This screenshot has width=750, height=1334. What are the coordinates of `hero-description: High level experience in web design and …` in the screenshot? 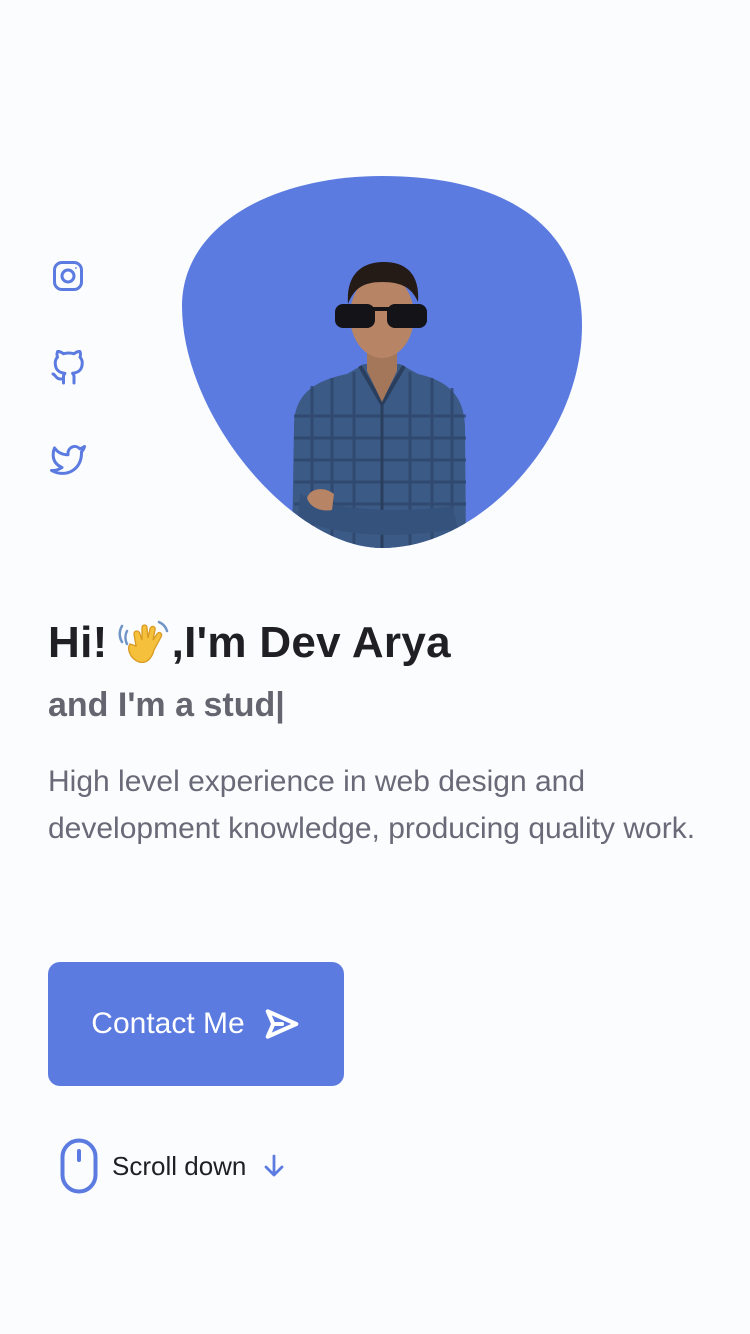 It's located at (372, 805).